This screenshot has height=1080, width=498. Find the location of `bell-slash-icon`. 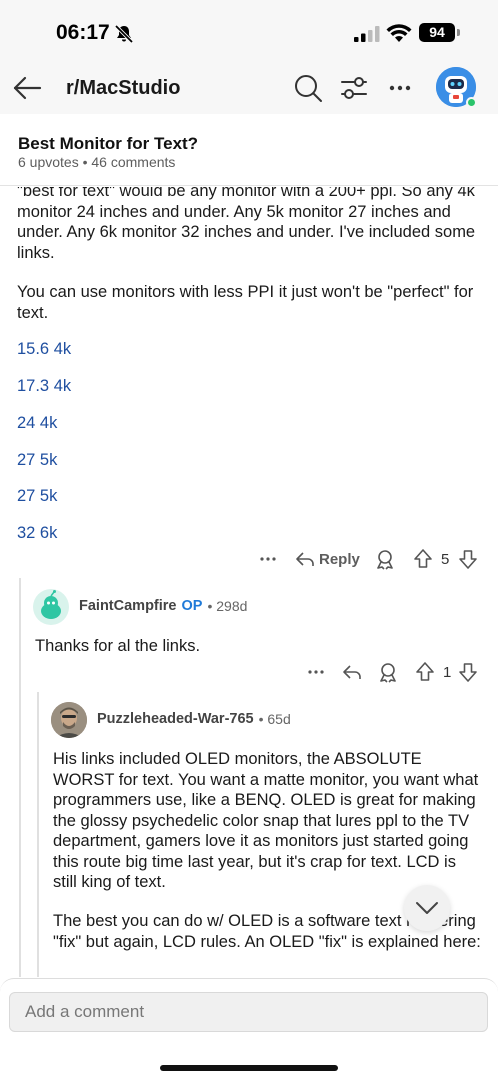

bell-slash-icon is located at coordinates (124, 34).